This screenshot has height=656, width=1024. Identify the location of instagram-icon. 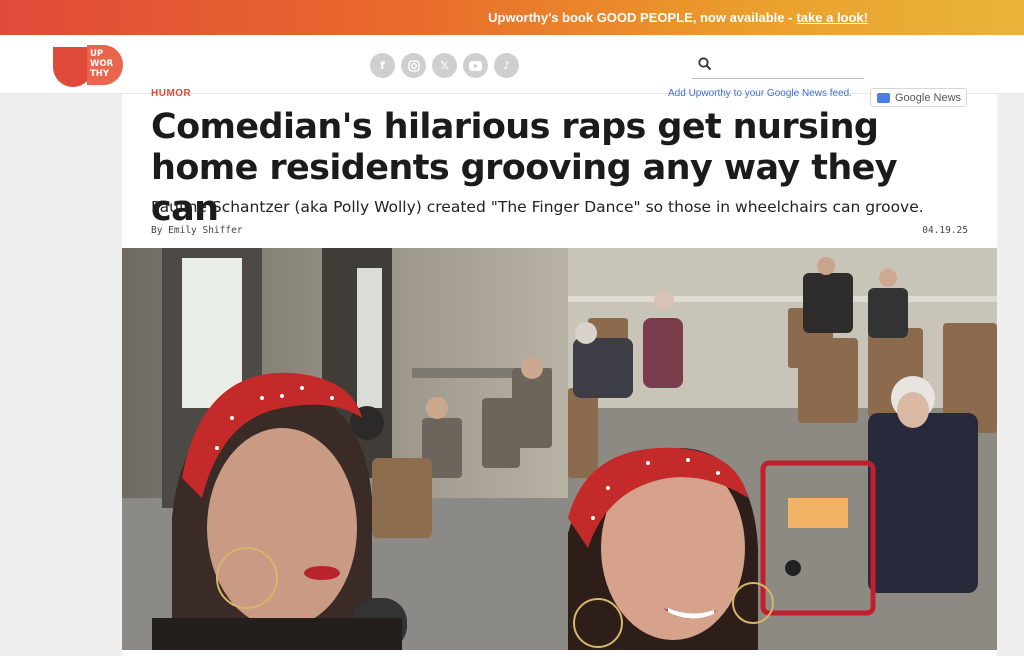
(413, 65).